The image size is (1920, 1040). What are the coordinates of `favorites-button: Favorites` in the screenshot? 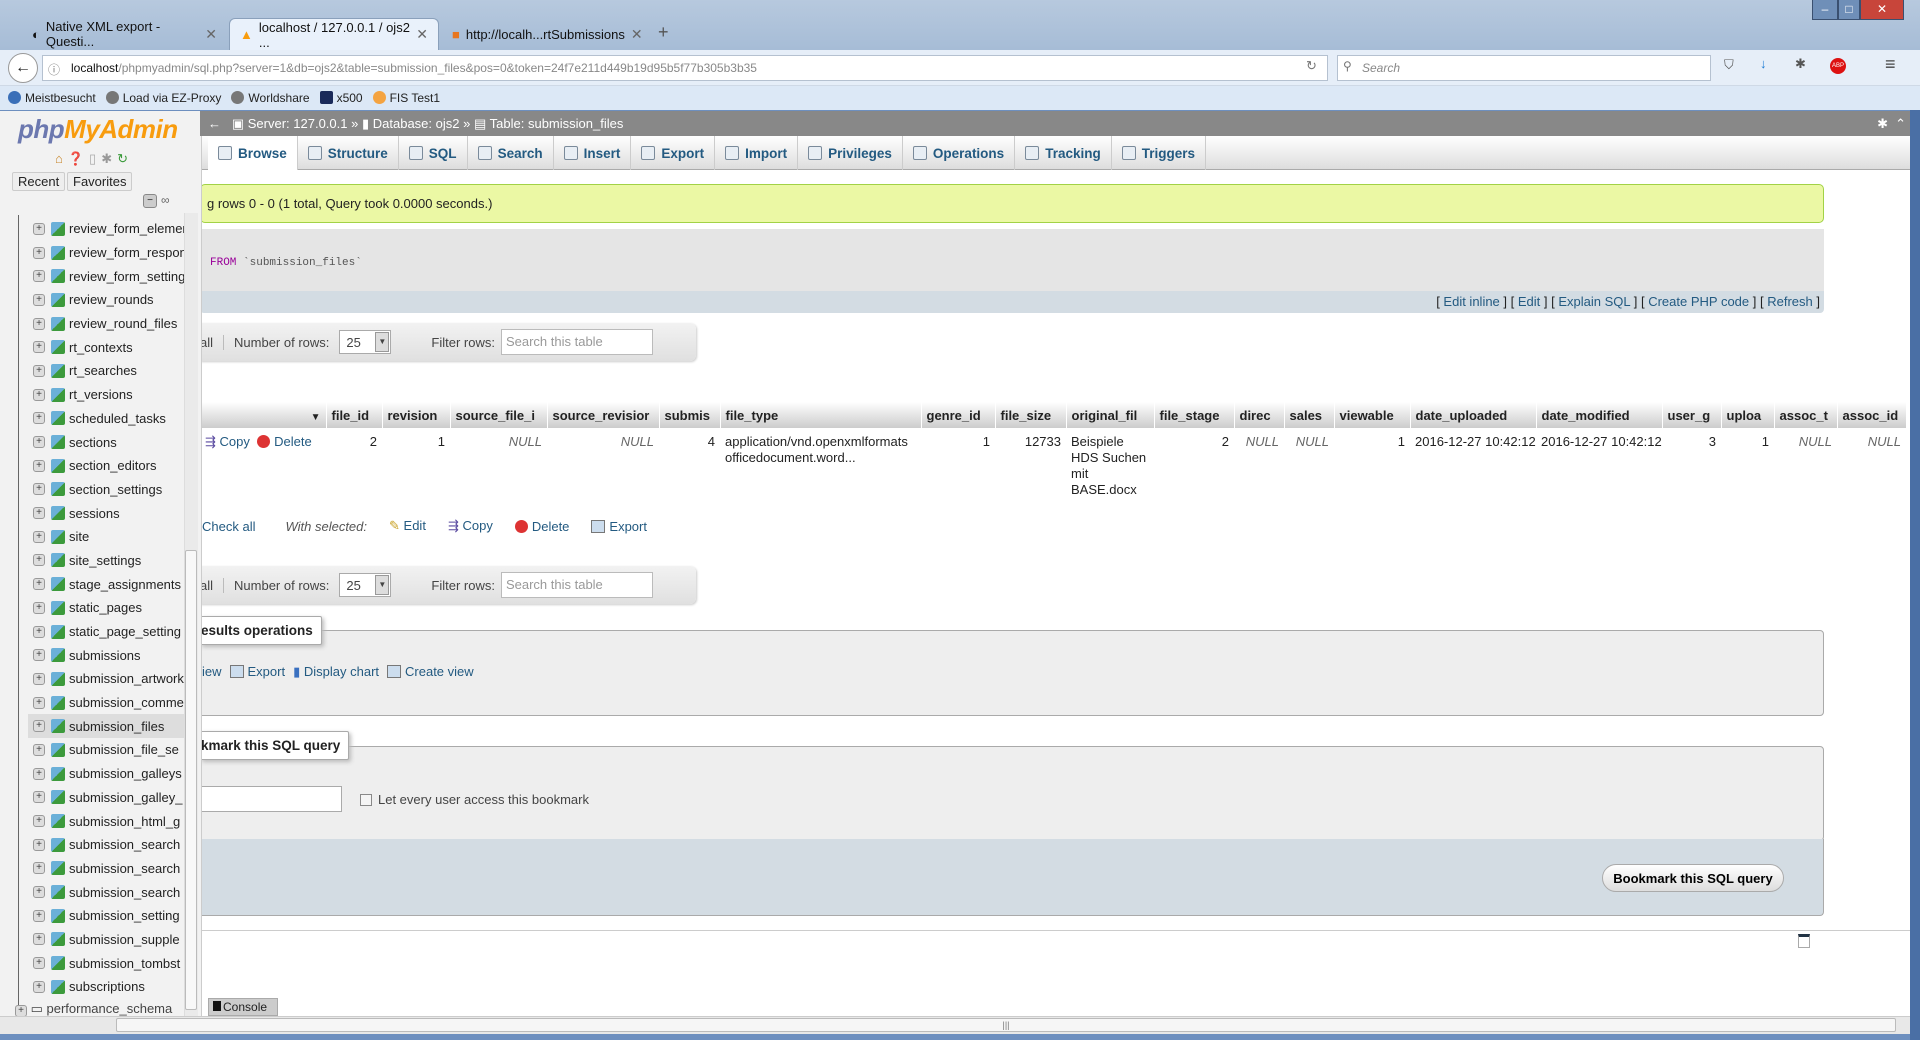 It's located at (100, 181).